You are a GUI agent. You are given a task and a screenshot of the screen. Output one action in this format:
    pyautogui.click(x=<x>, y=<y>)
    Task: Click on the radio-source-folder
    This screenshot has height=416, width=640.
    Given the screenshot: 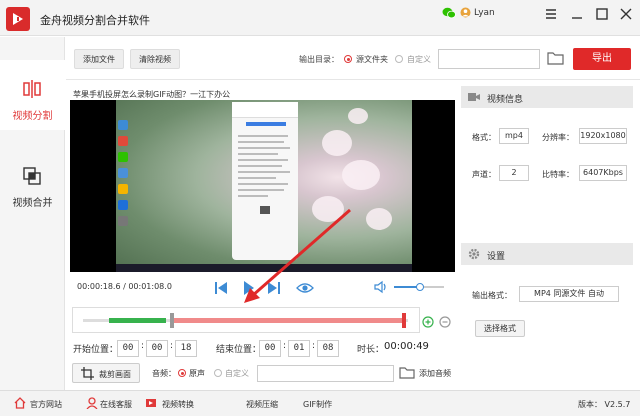 What is the action you would take?
    pyautogui.click(x=348, y=59)
    